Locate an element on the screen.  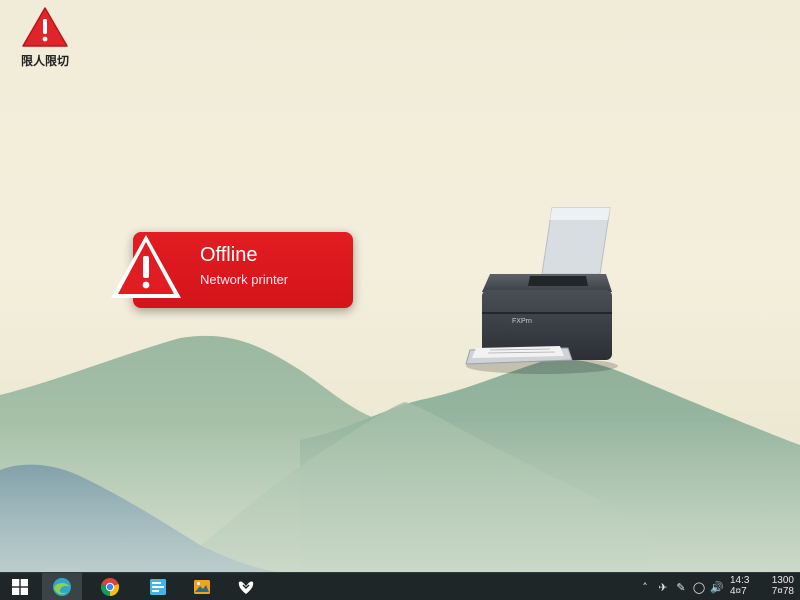
desktop-shortcut: 限人限切 is located at coordinates (45, 39).